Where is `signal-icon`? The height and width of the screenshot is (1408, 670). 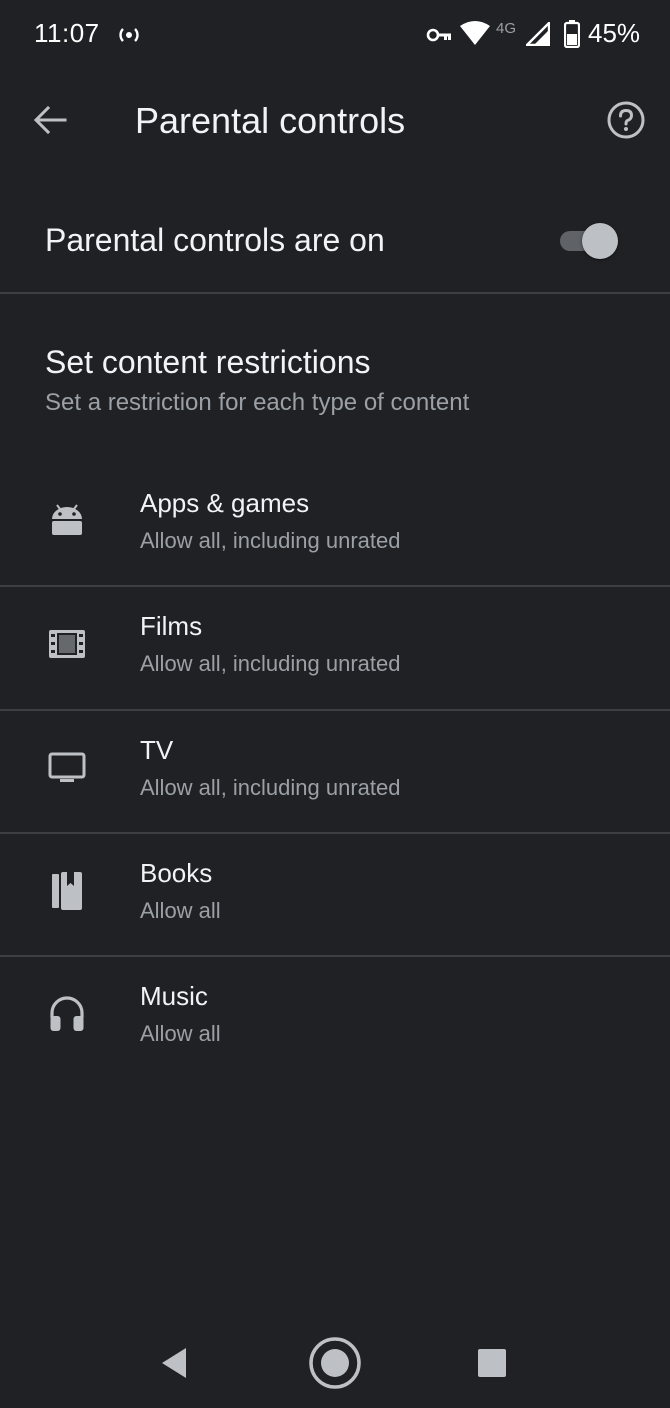 signal-icon is located at coordinates (537, 33).